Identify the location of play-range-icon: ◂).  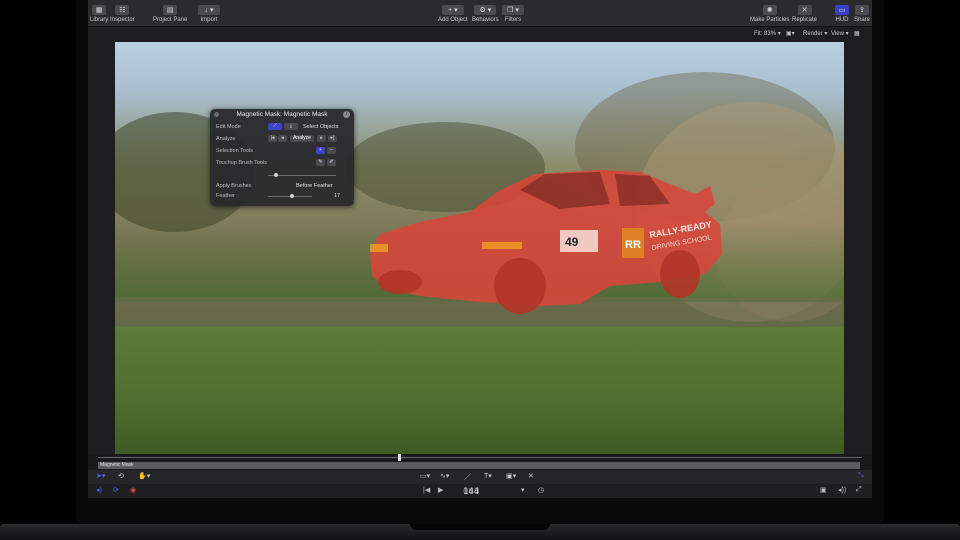
(99, 490).